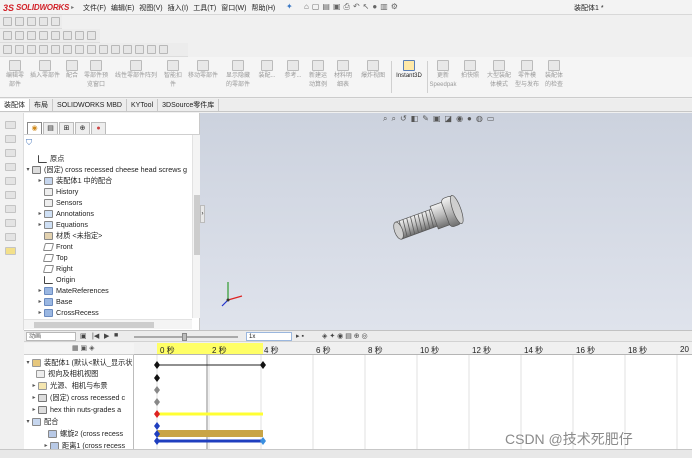 This screenshot has width=692, height=458. What do you see at coordinates (75, 409) in the screenshot?
I see `motion-item-nut: ▸ hex thin nuts-grades a` at bounding box center [75, 409].